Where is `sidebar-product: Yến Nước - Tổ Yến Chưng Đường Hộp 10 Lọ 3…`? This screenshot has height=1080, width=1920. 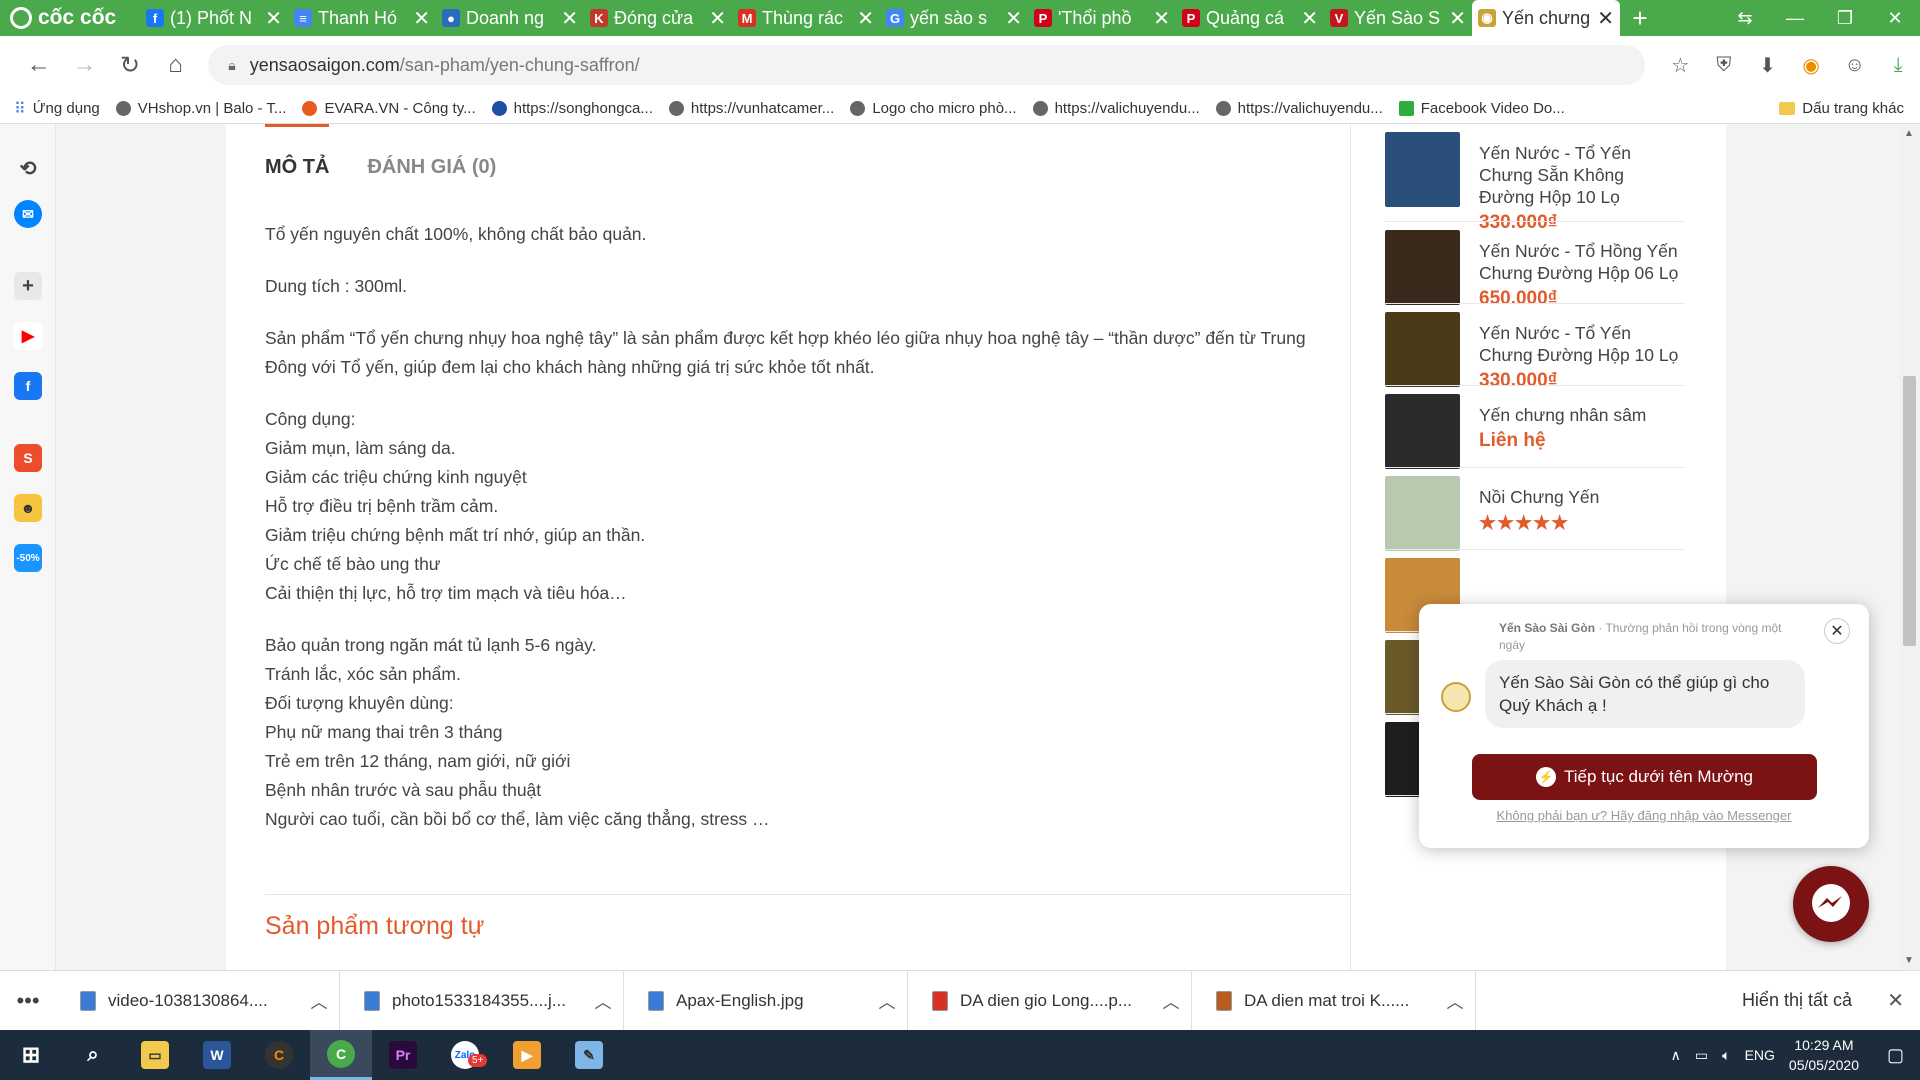
sidebar-product: Yến Nước - Tổ Yến Chưng Đường Hộp 10 Lọ 3… is located at coordinates (1535, 347).